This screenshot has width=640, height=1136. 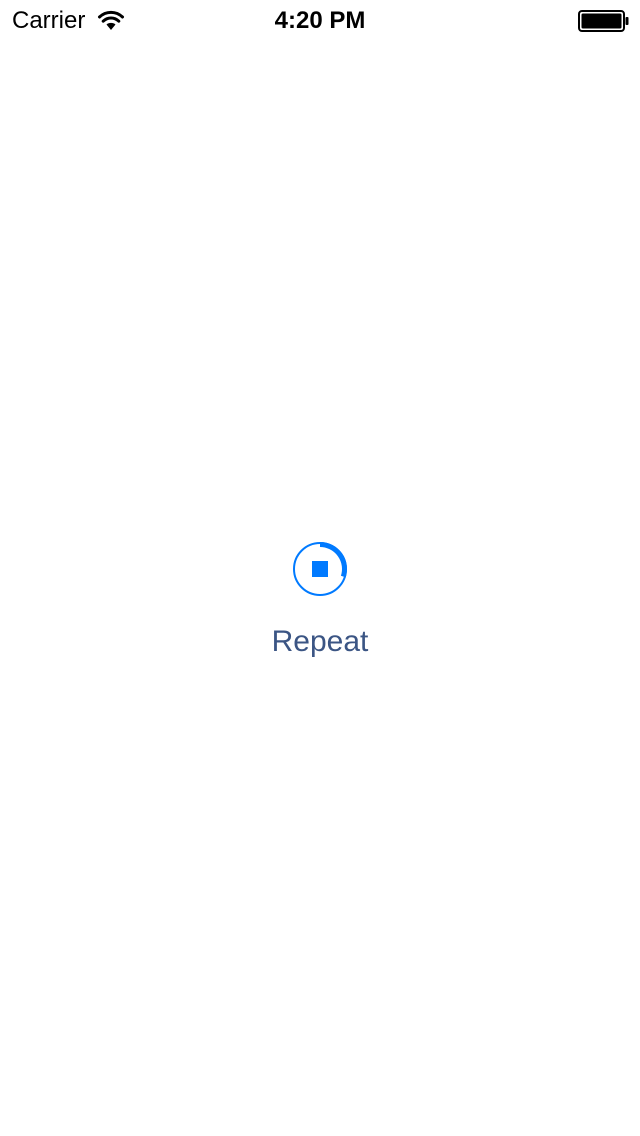 I want to click on battery-full-icon, so click(x=603, y=21).